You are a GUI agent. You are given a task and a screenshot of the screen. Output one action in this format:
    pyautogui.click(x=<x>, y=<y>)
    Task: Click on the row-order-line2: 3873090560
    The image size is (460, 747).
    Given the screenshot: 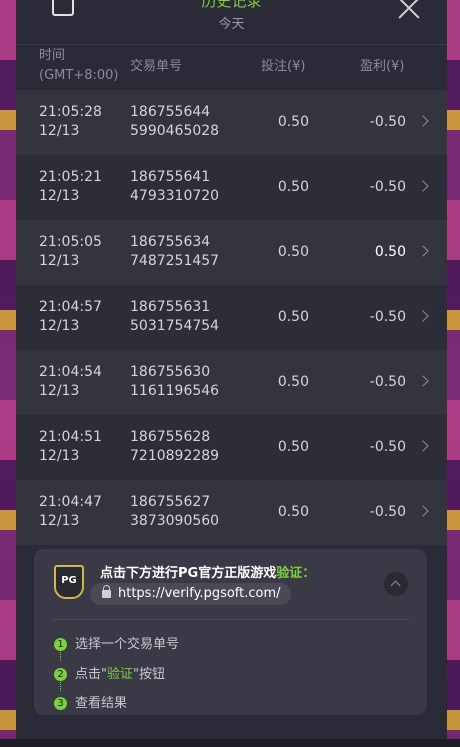 What is the action you would take?
    pyautogui.click(x=175, y=521)
    